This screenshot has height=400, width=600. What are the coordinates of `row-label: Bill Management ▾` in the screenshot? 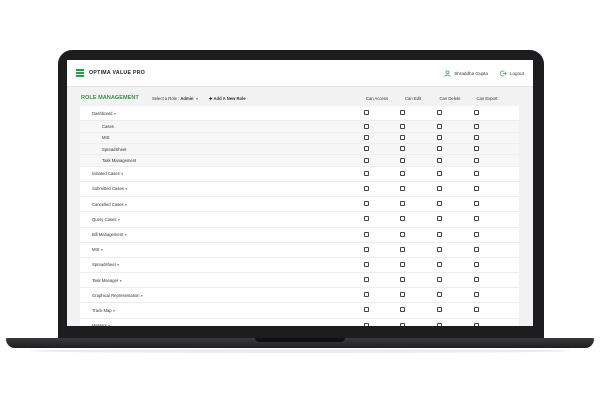 It's located at (109, 234).